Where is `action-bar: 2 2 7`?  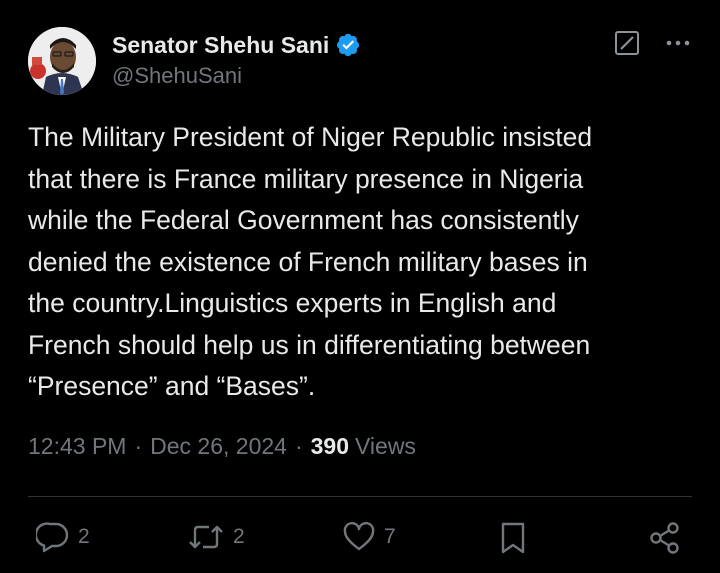
action-bar: 2 2 7 is located at coordinates (360, 538).